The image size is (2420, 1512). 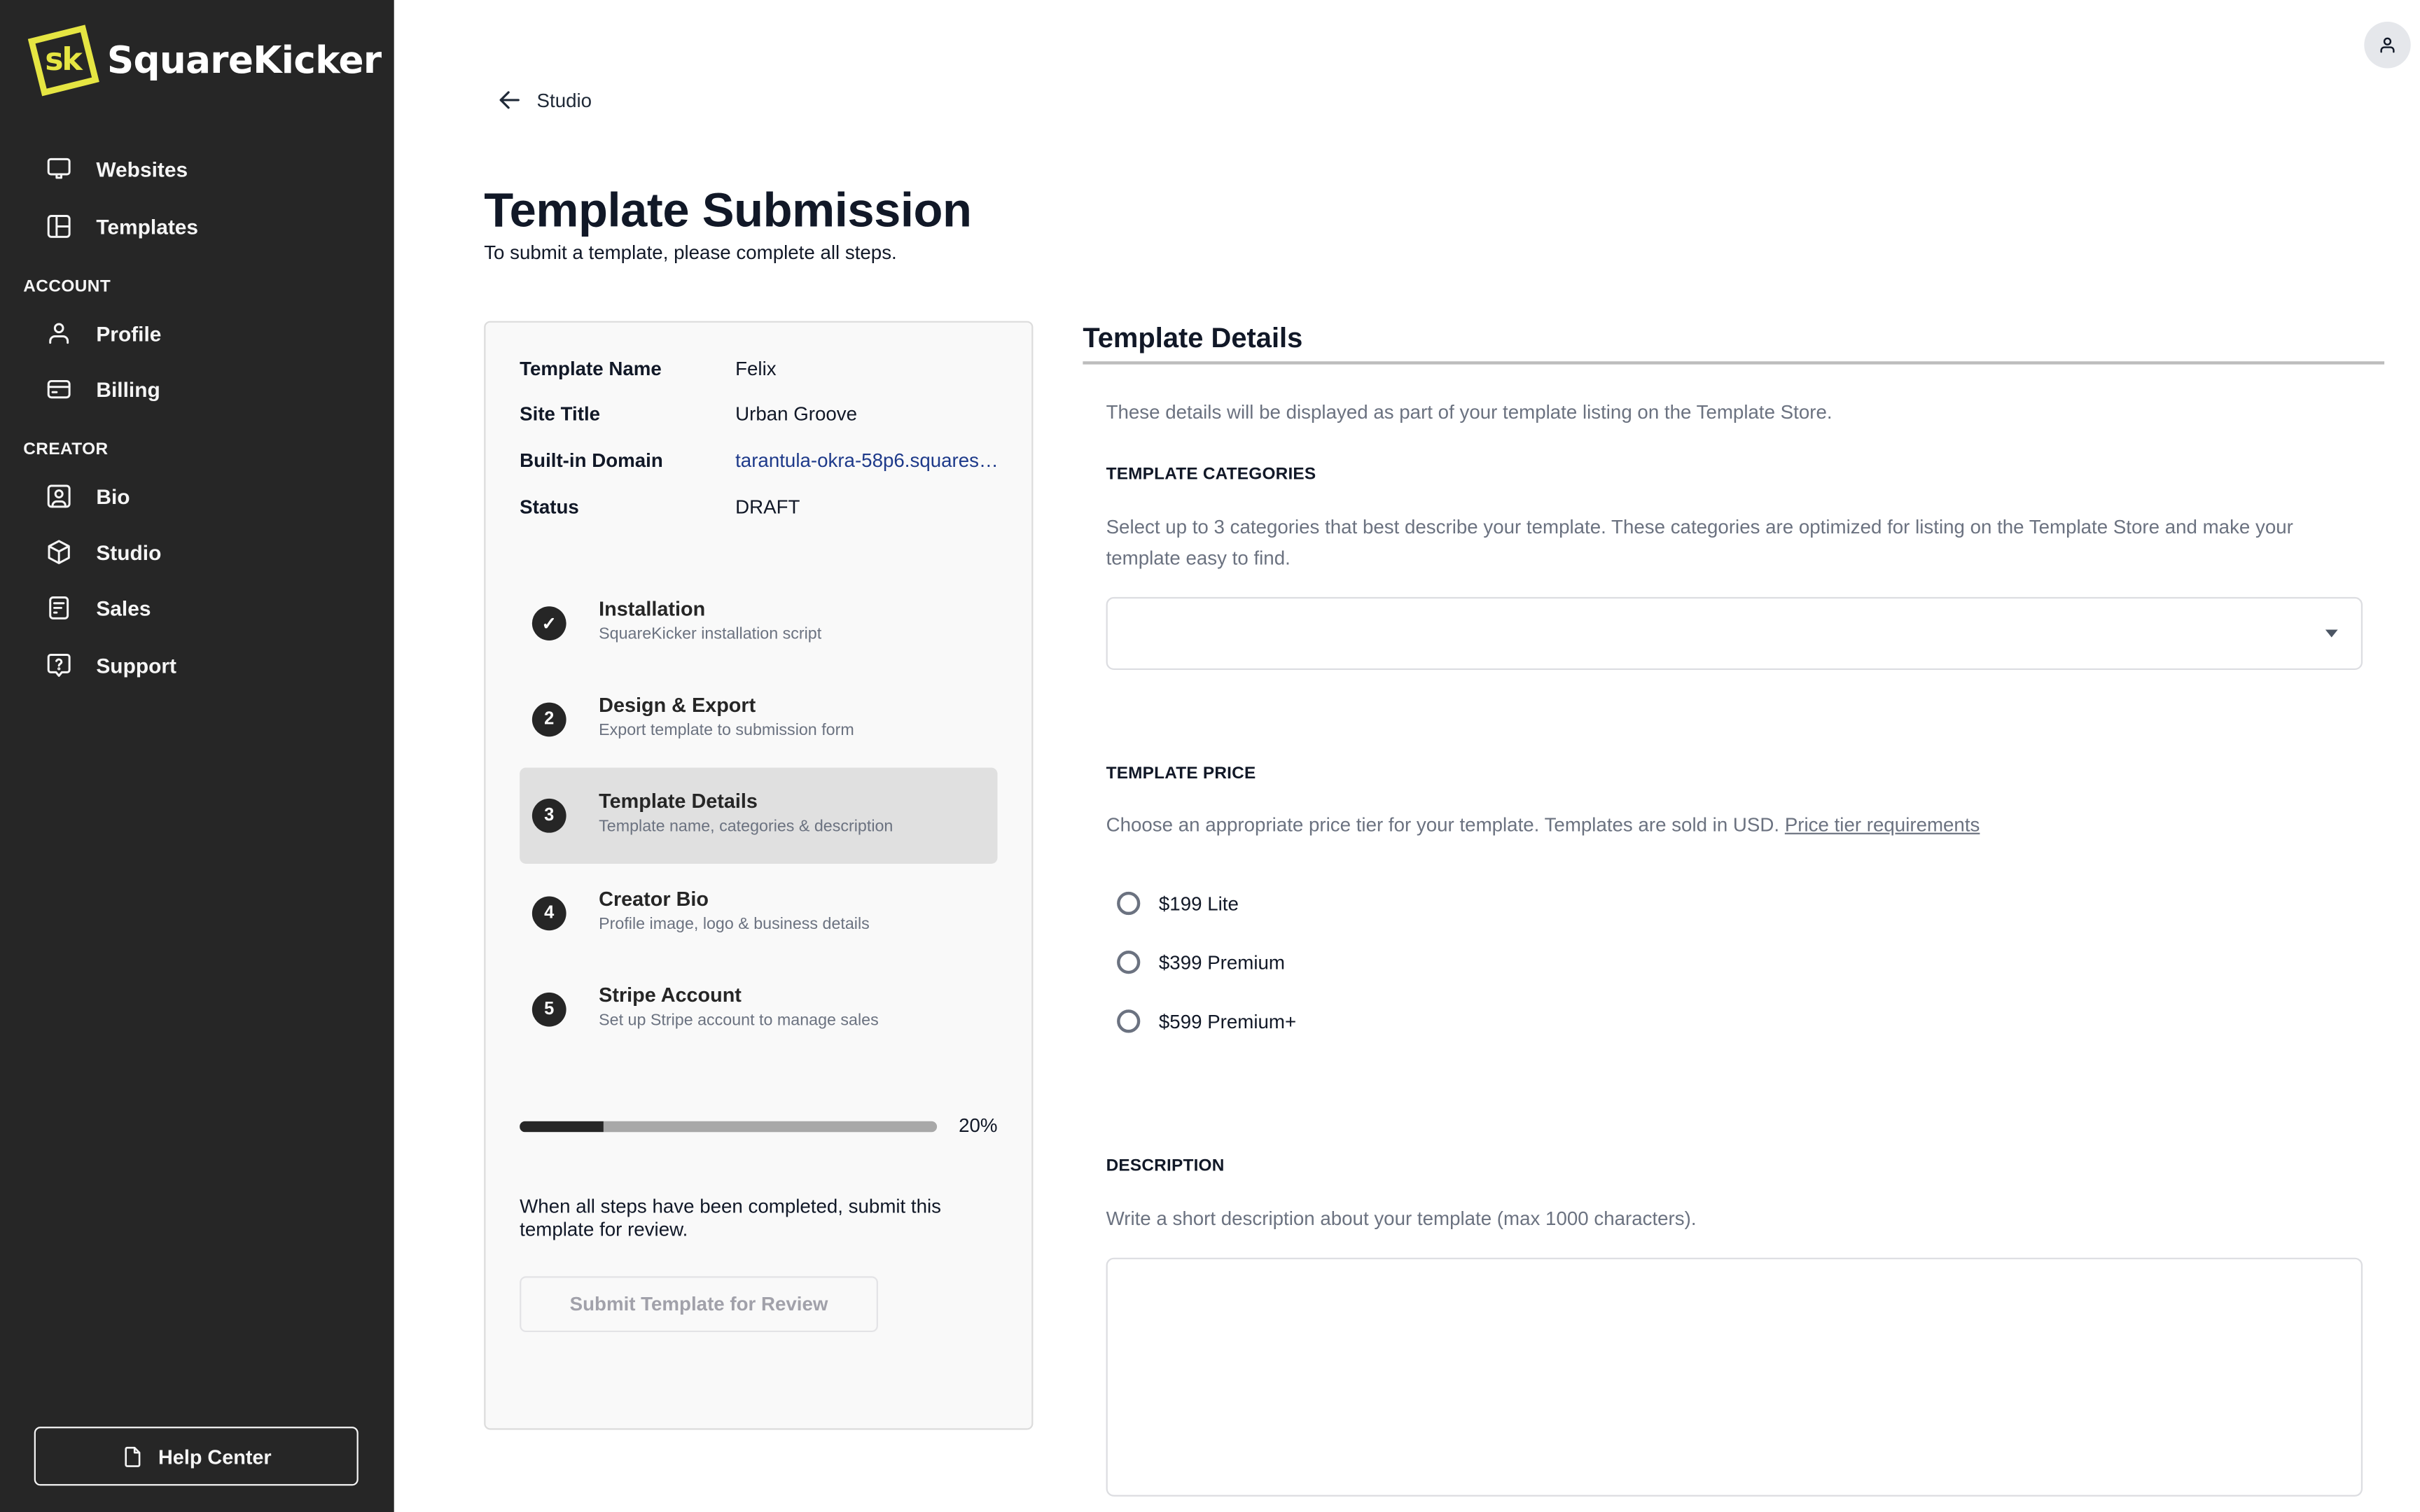 I want to click on user-square-icon, so click(x=59, y=496).